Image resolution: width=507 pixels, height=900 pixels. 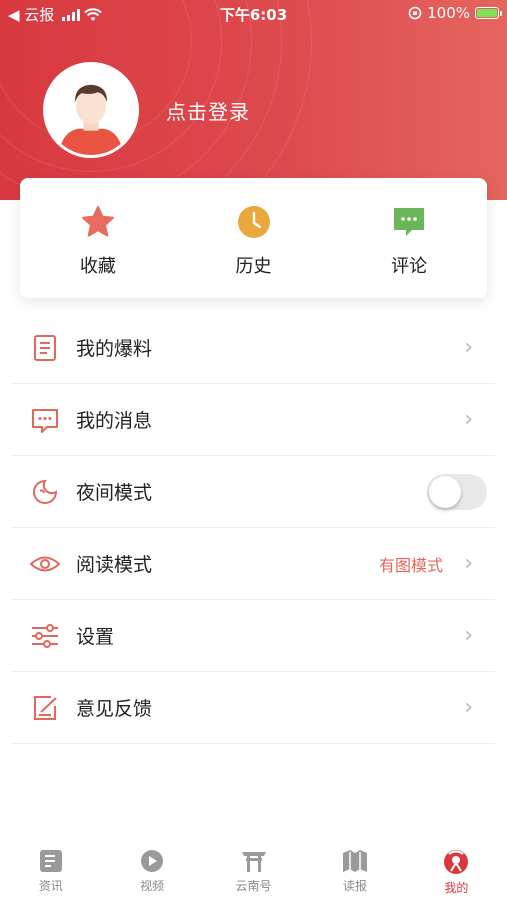 What do you see at coordinates (114, 709) in the screenshot?
I see `menu-item-label: 意见反馈` at bounding box center [114, 709].